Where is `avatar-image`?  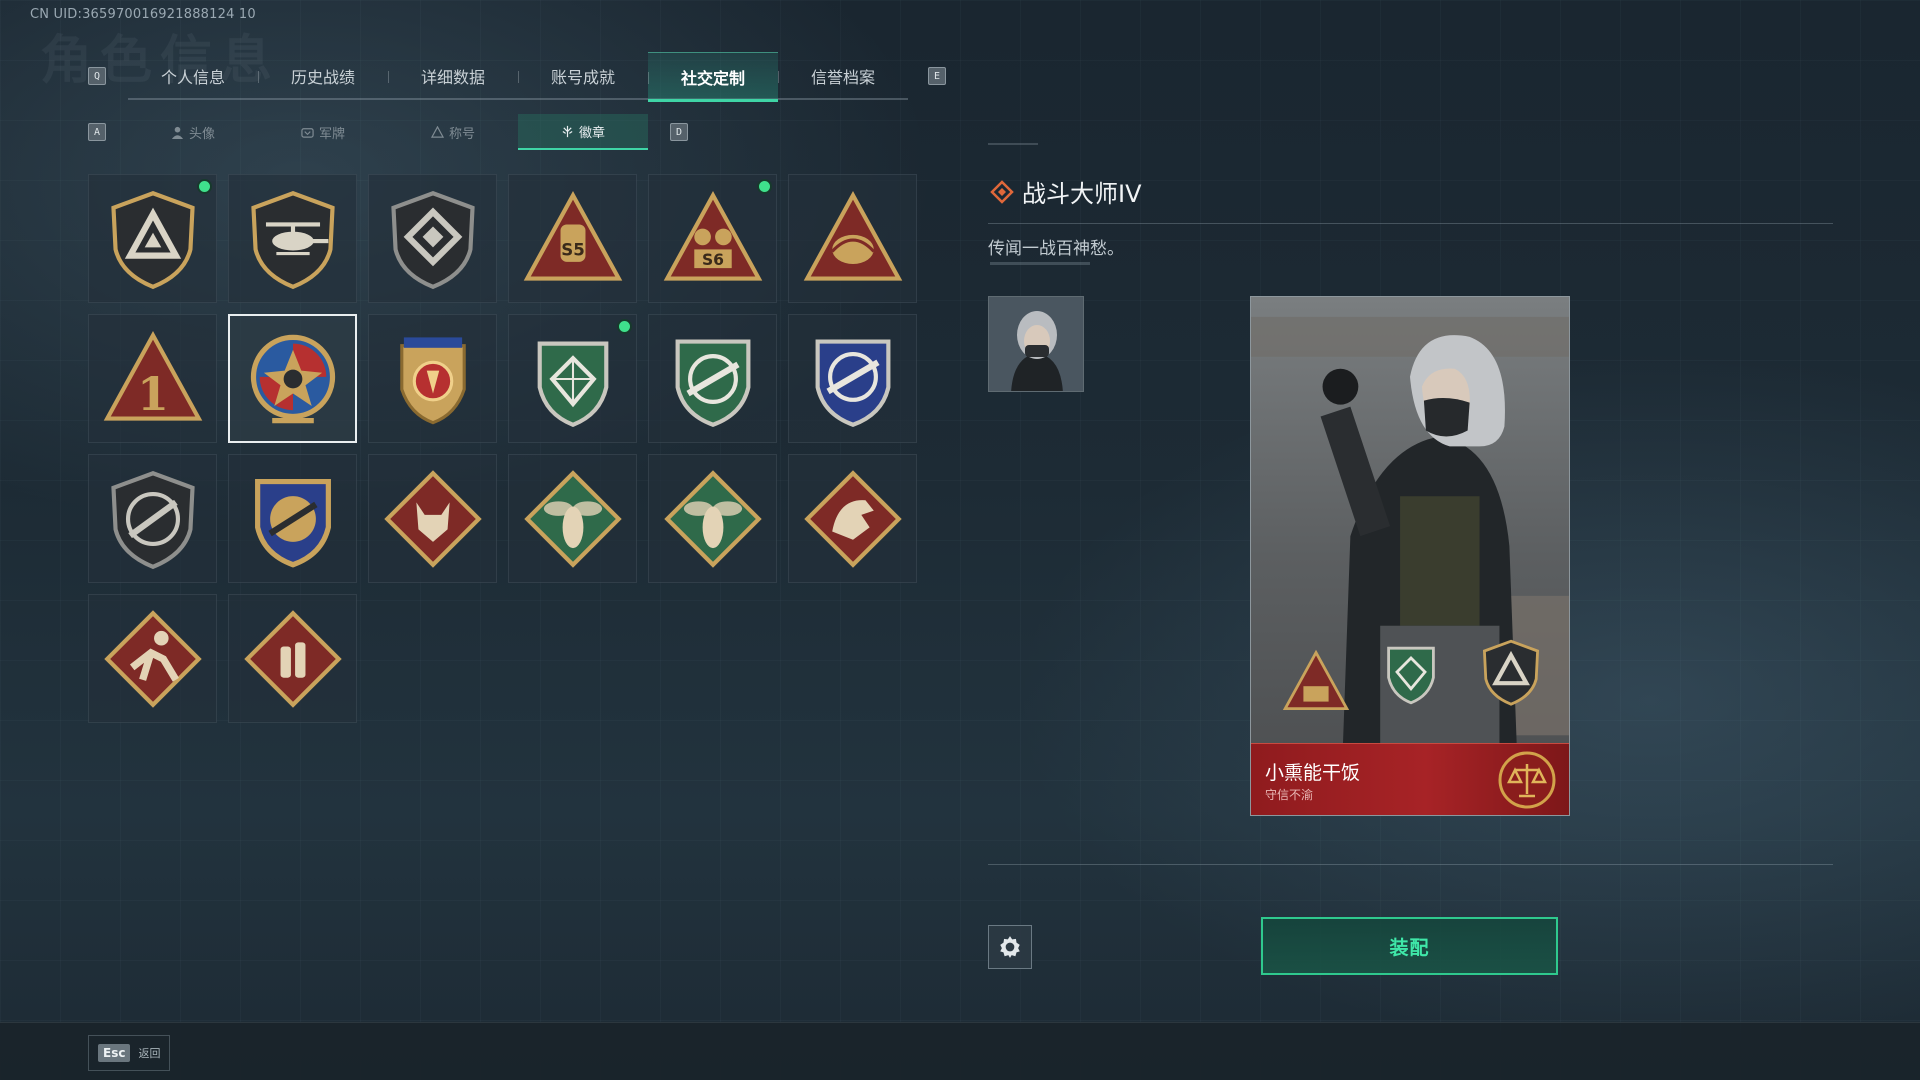
avatar-image is located at coordinates (1036, 344).